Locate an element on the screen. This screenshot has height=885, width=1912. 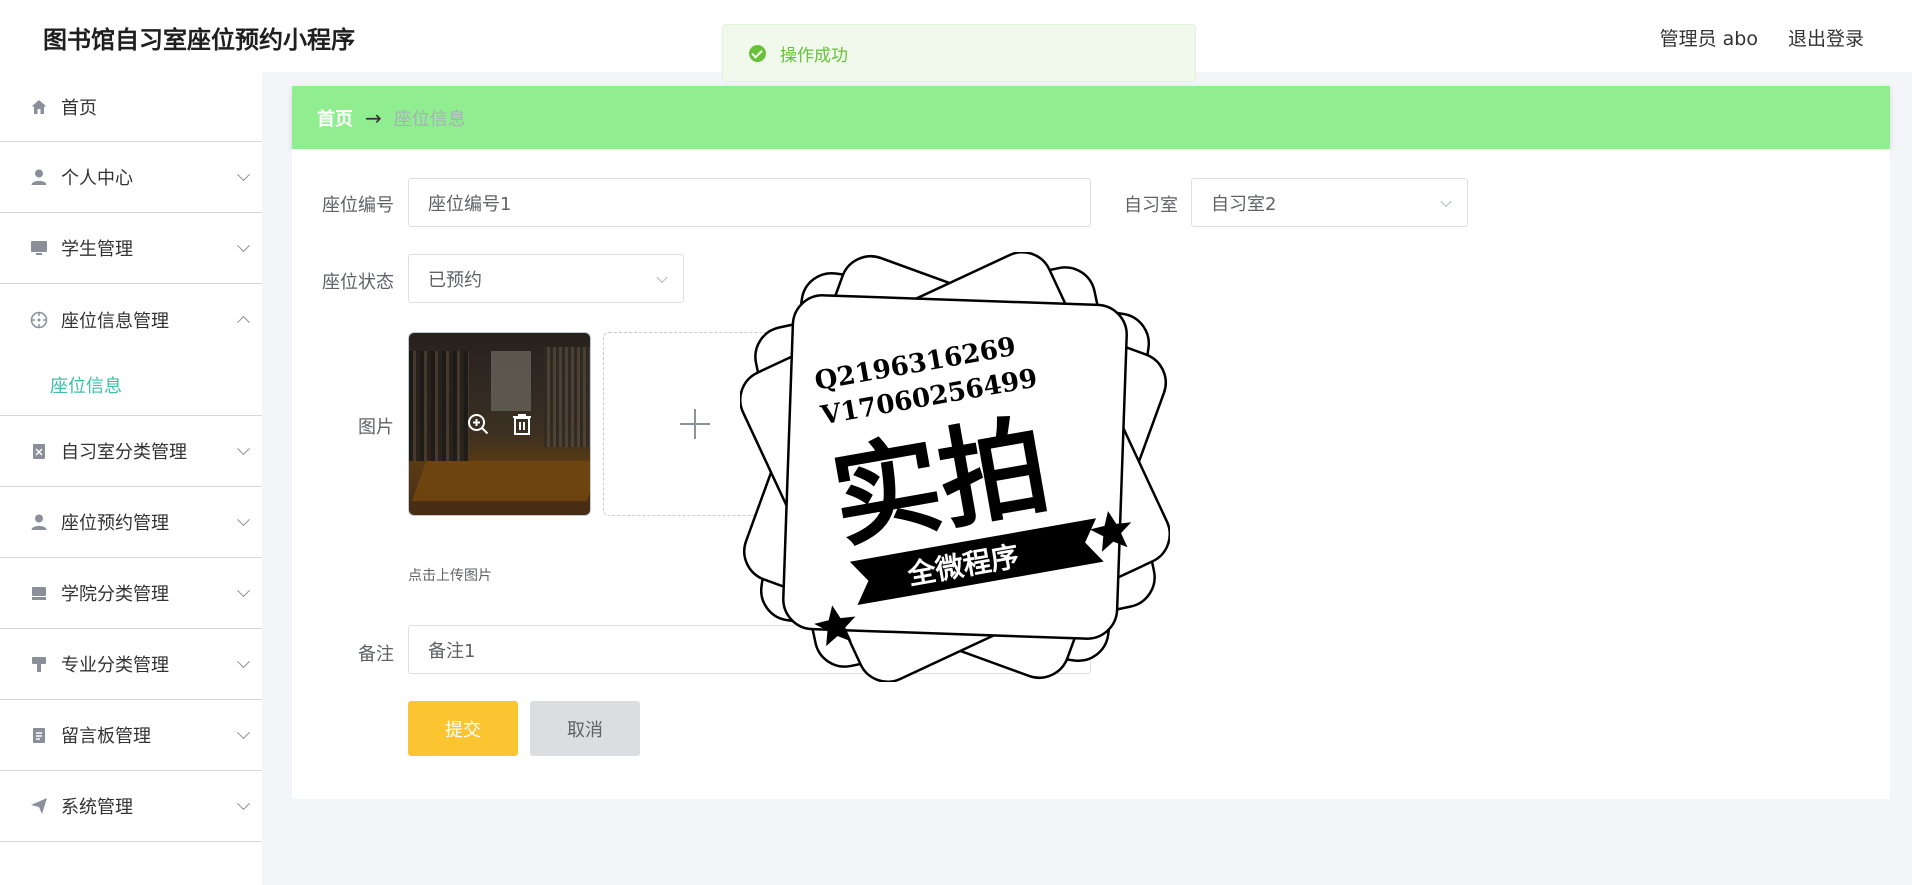
admin-name: 管理员 abo is located at coordinates (1708, 39).